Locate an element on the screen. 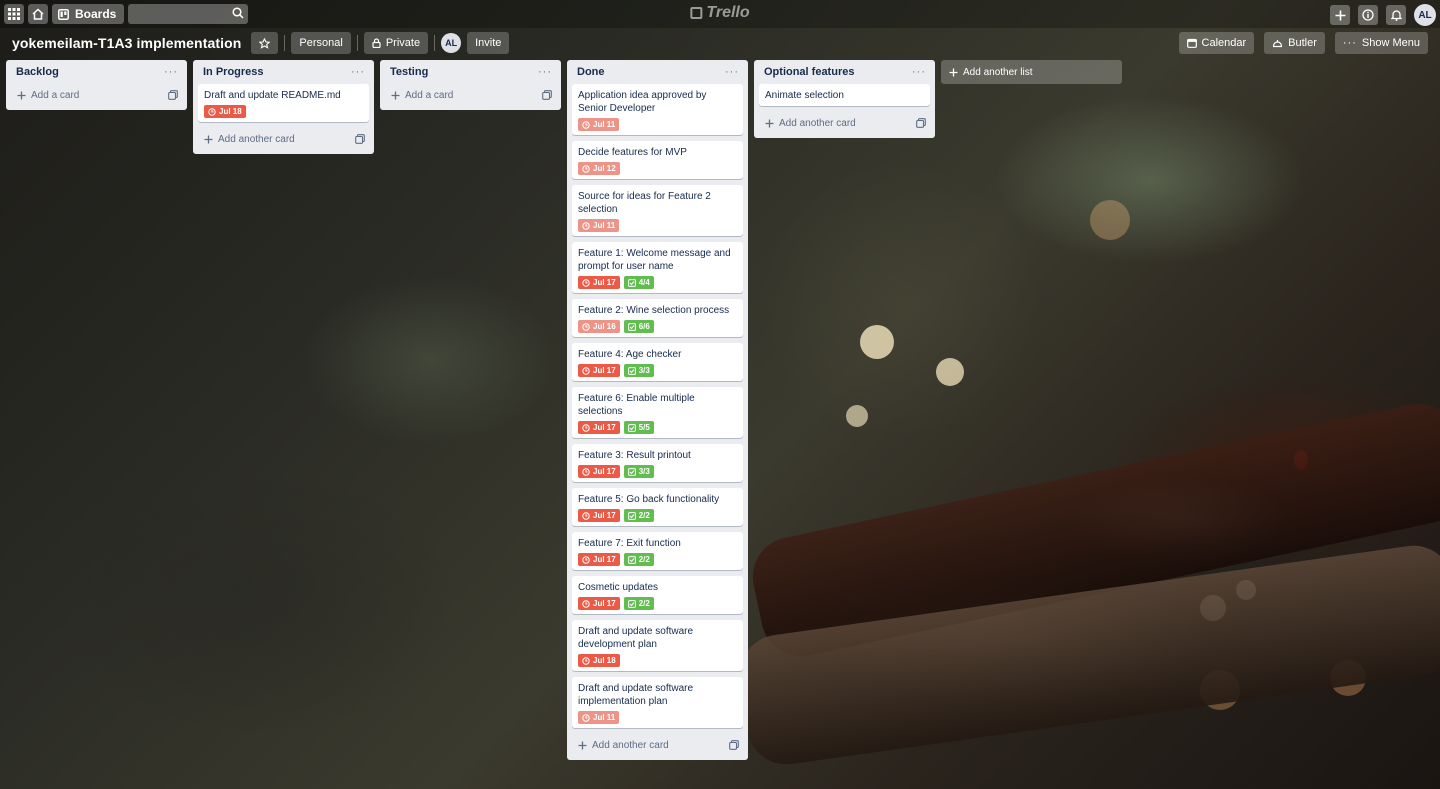 This screenshot has width=1440, height=789. search-icon is located at coordinates (238, 13).